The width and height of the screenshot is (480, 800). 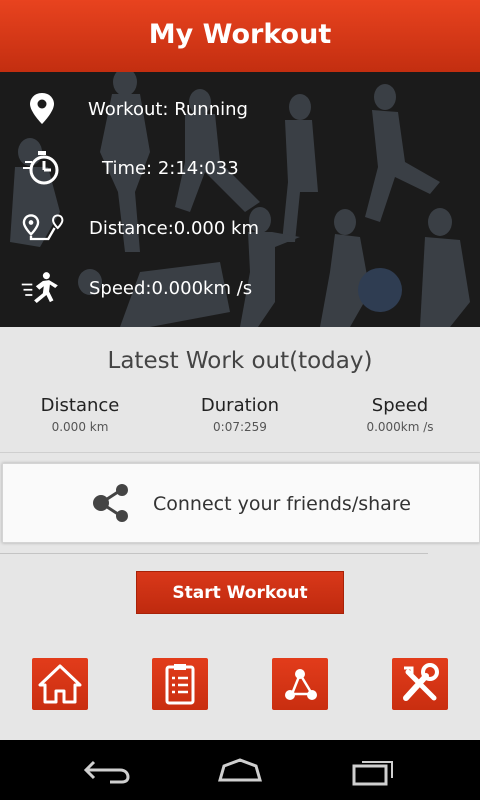 I want to click on stat-label: Speed, so click(x=400, y=405).